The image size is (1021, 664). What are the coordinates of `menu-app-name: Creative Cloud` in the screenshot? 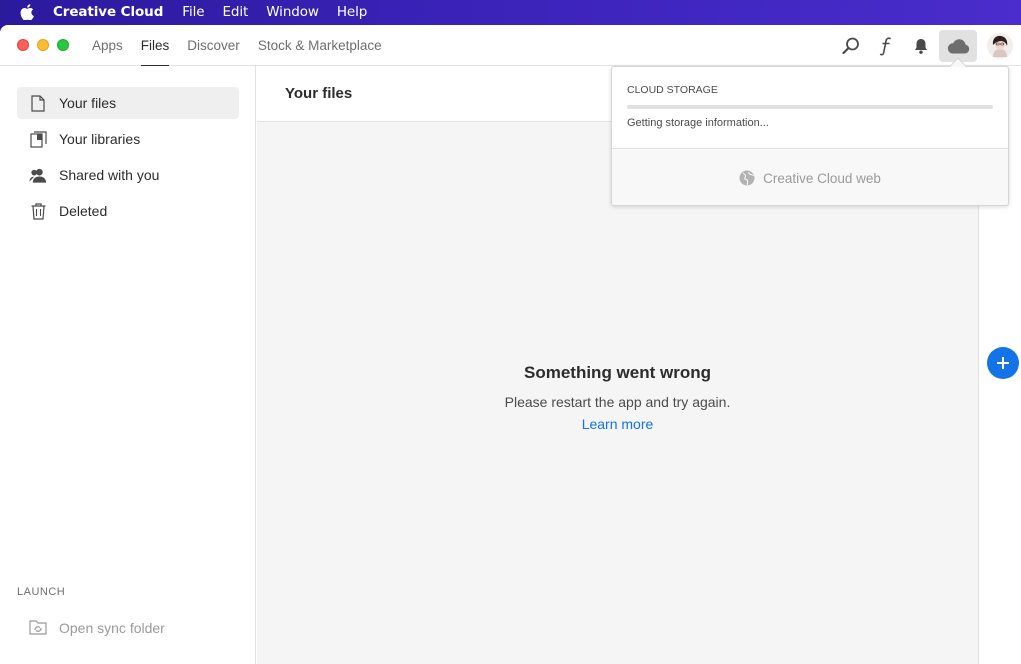 It's located at (108, 12).